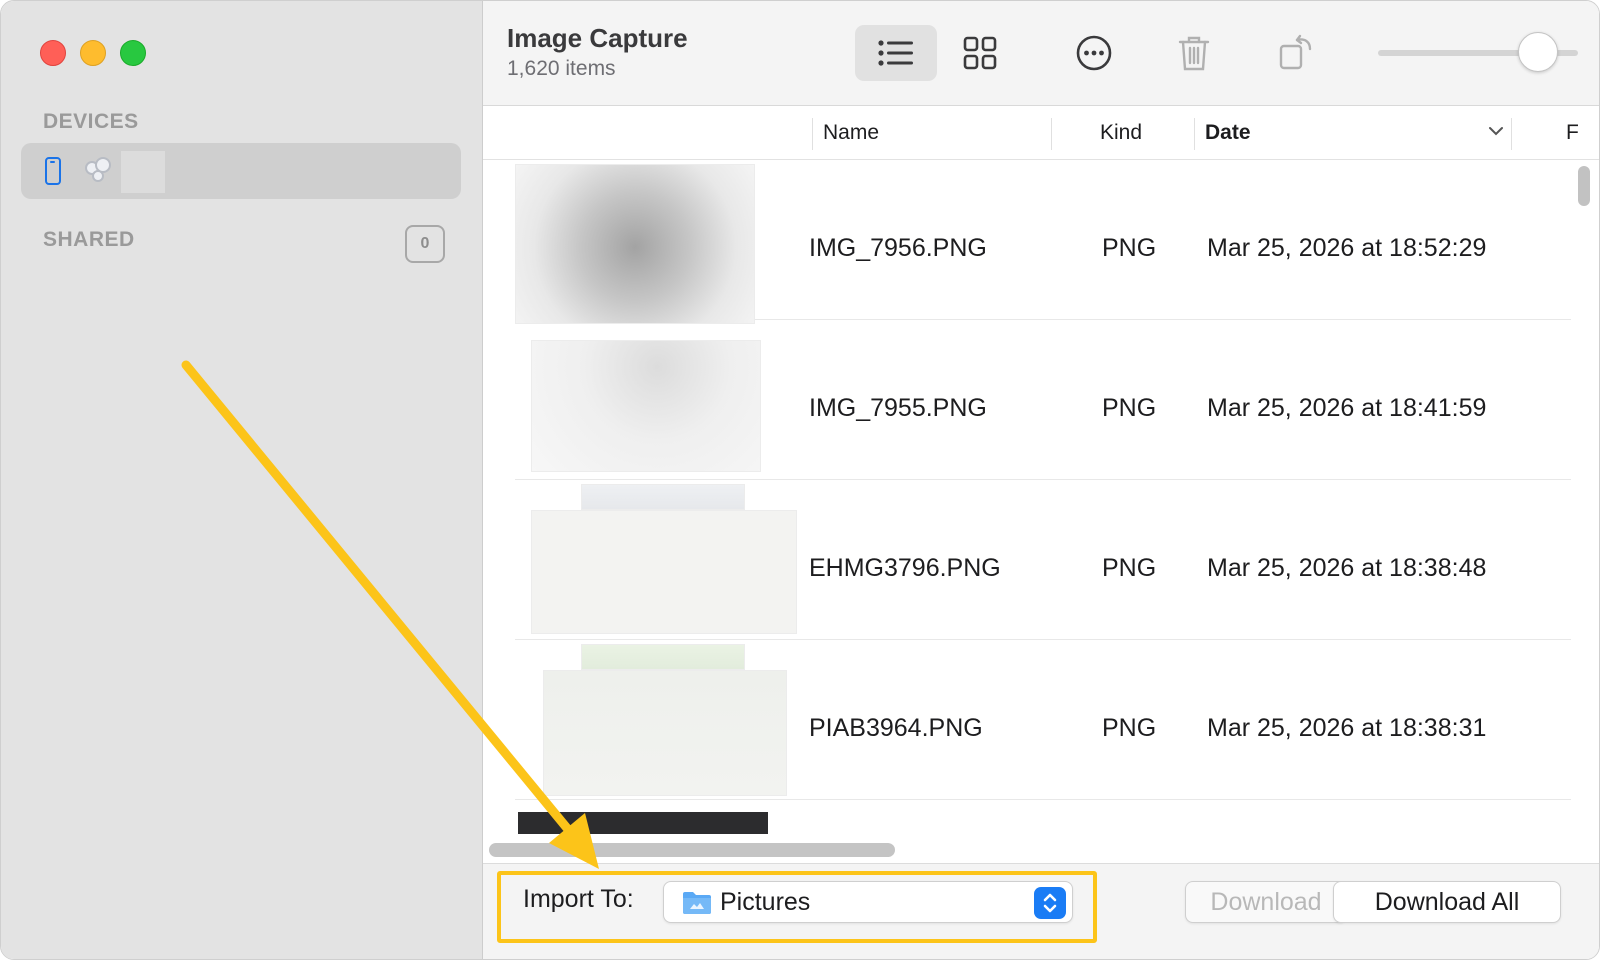  What do you see at coordinates (53, 171) in the screenshot?
I see `iphone-icon` at bounding box center [53, 171].